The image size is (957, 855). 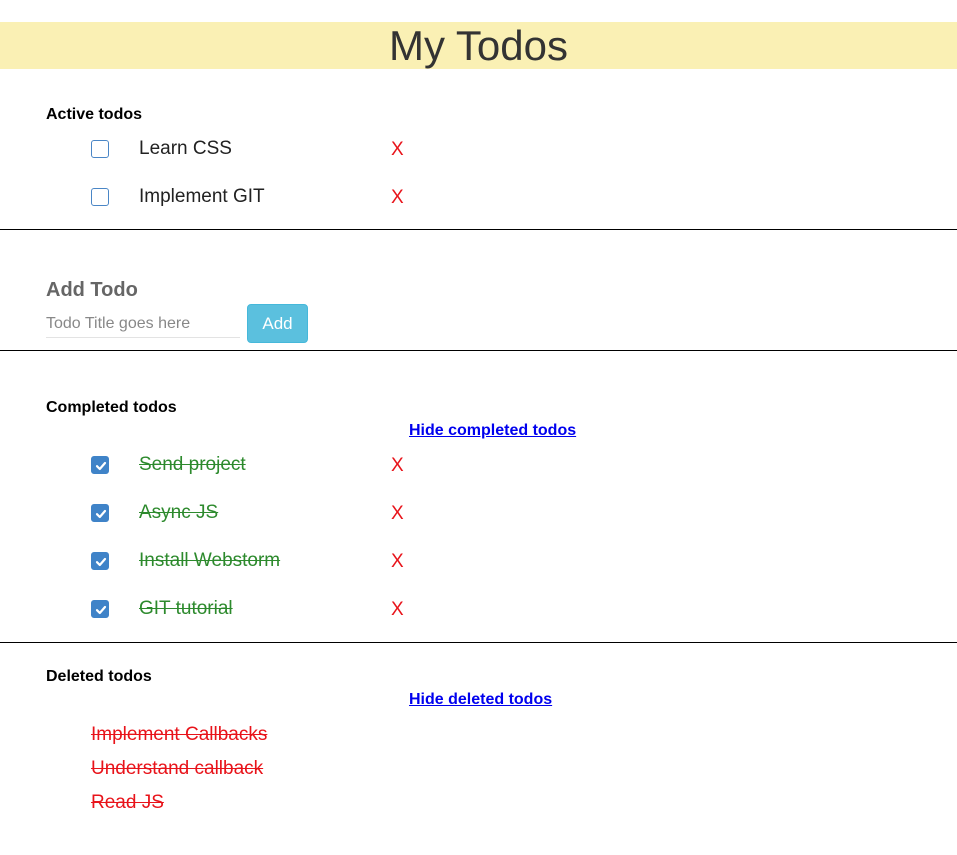 What do you see at coordinates (202, 196) in the screenshot?
I see `todo-title: Implement GIT` at bounding box center [202, 196].